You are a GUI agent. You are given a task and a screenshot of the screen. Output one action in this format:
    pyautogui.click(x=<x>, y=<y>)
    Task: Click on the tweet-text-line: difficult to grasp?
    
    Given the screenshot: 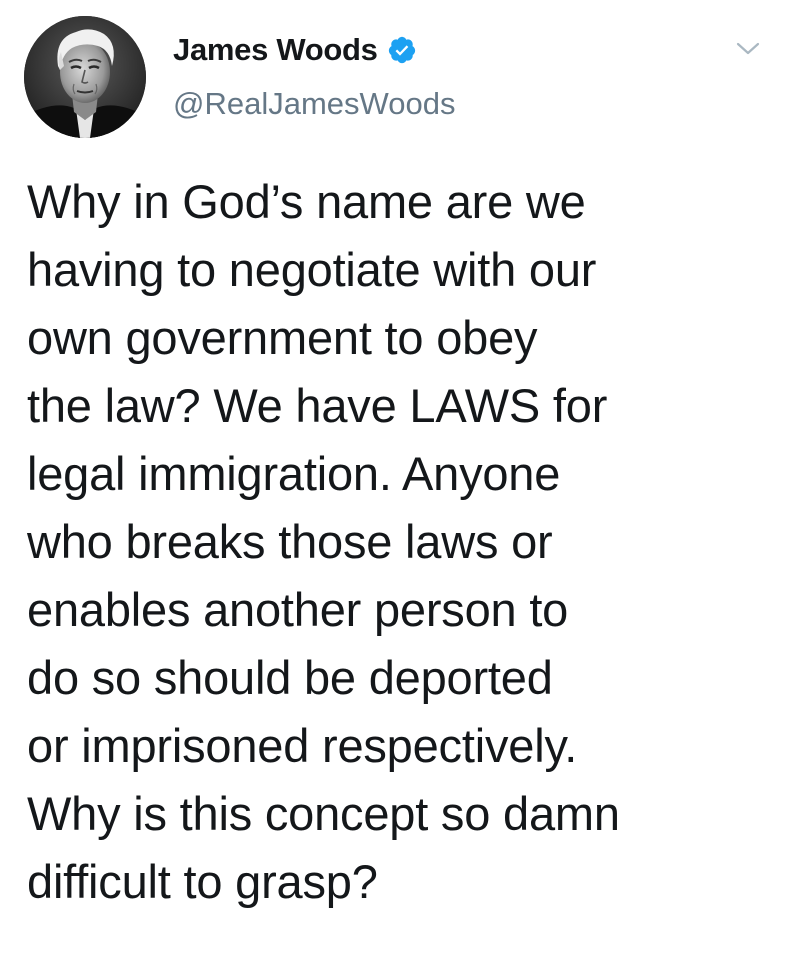 What is the action you would take?
    pyautogui.click(x=202, y=881)
    